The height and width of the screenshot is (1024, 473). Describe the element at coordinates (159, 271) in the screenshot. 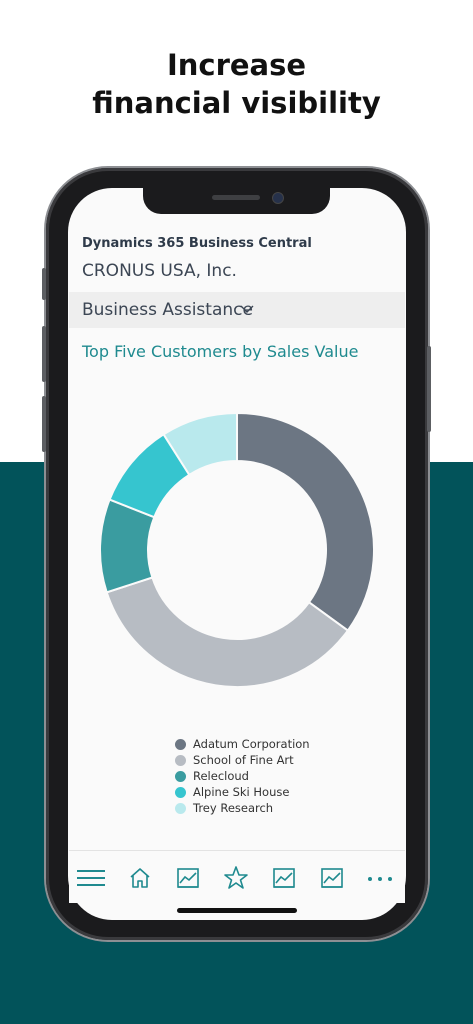

I see `company-name: CRONUS USA, Inc.` at that location.